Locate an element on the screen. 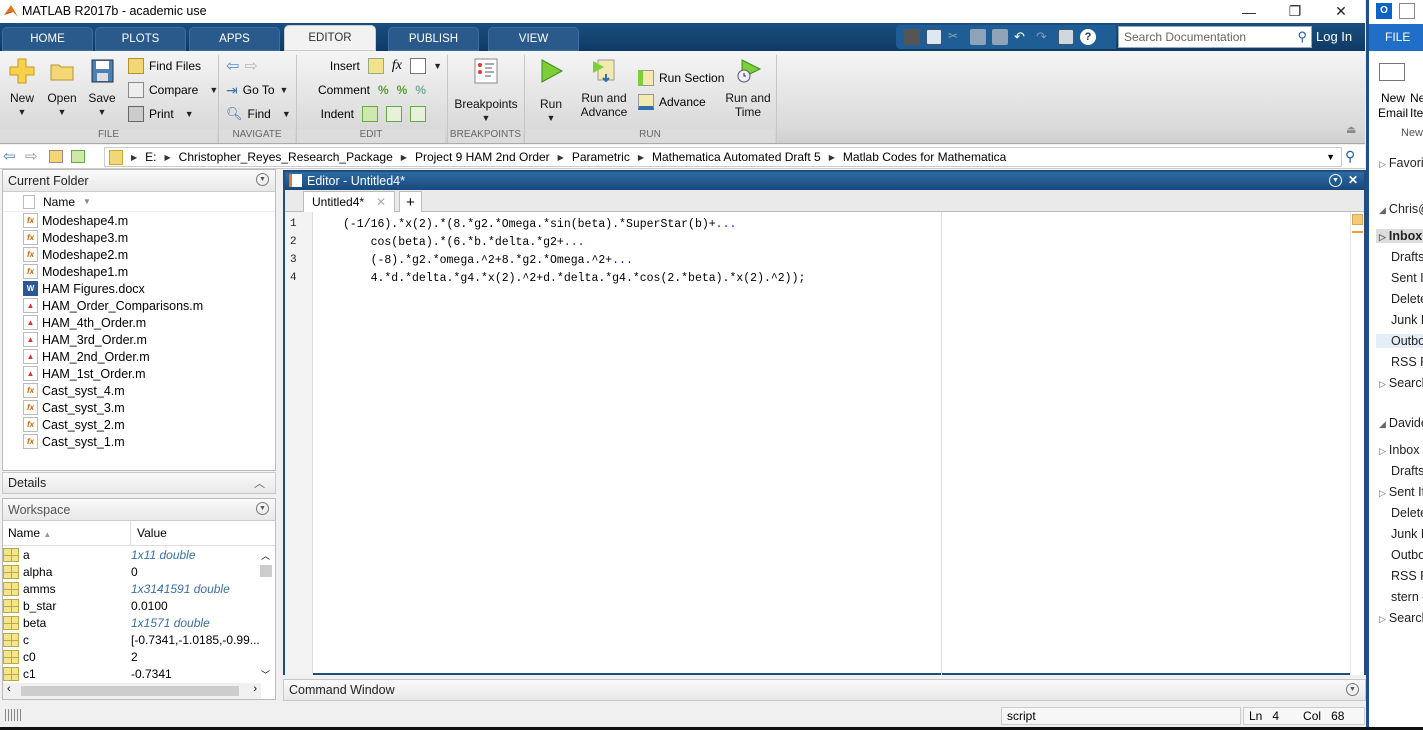  command-window-header: Command Window ▼ is located at coordinates (824, 690).